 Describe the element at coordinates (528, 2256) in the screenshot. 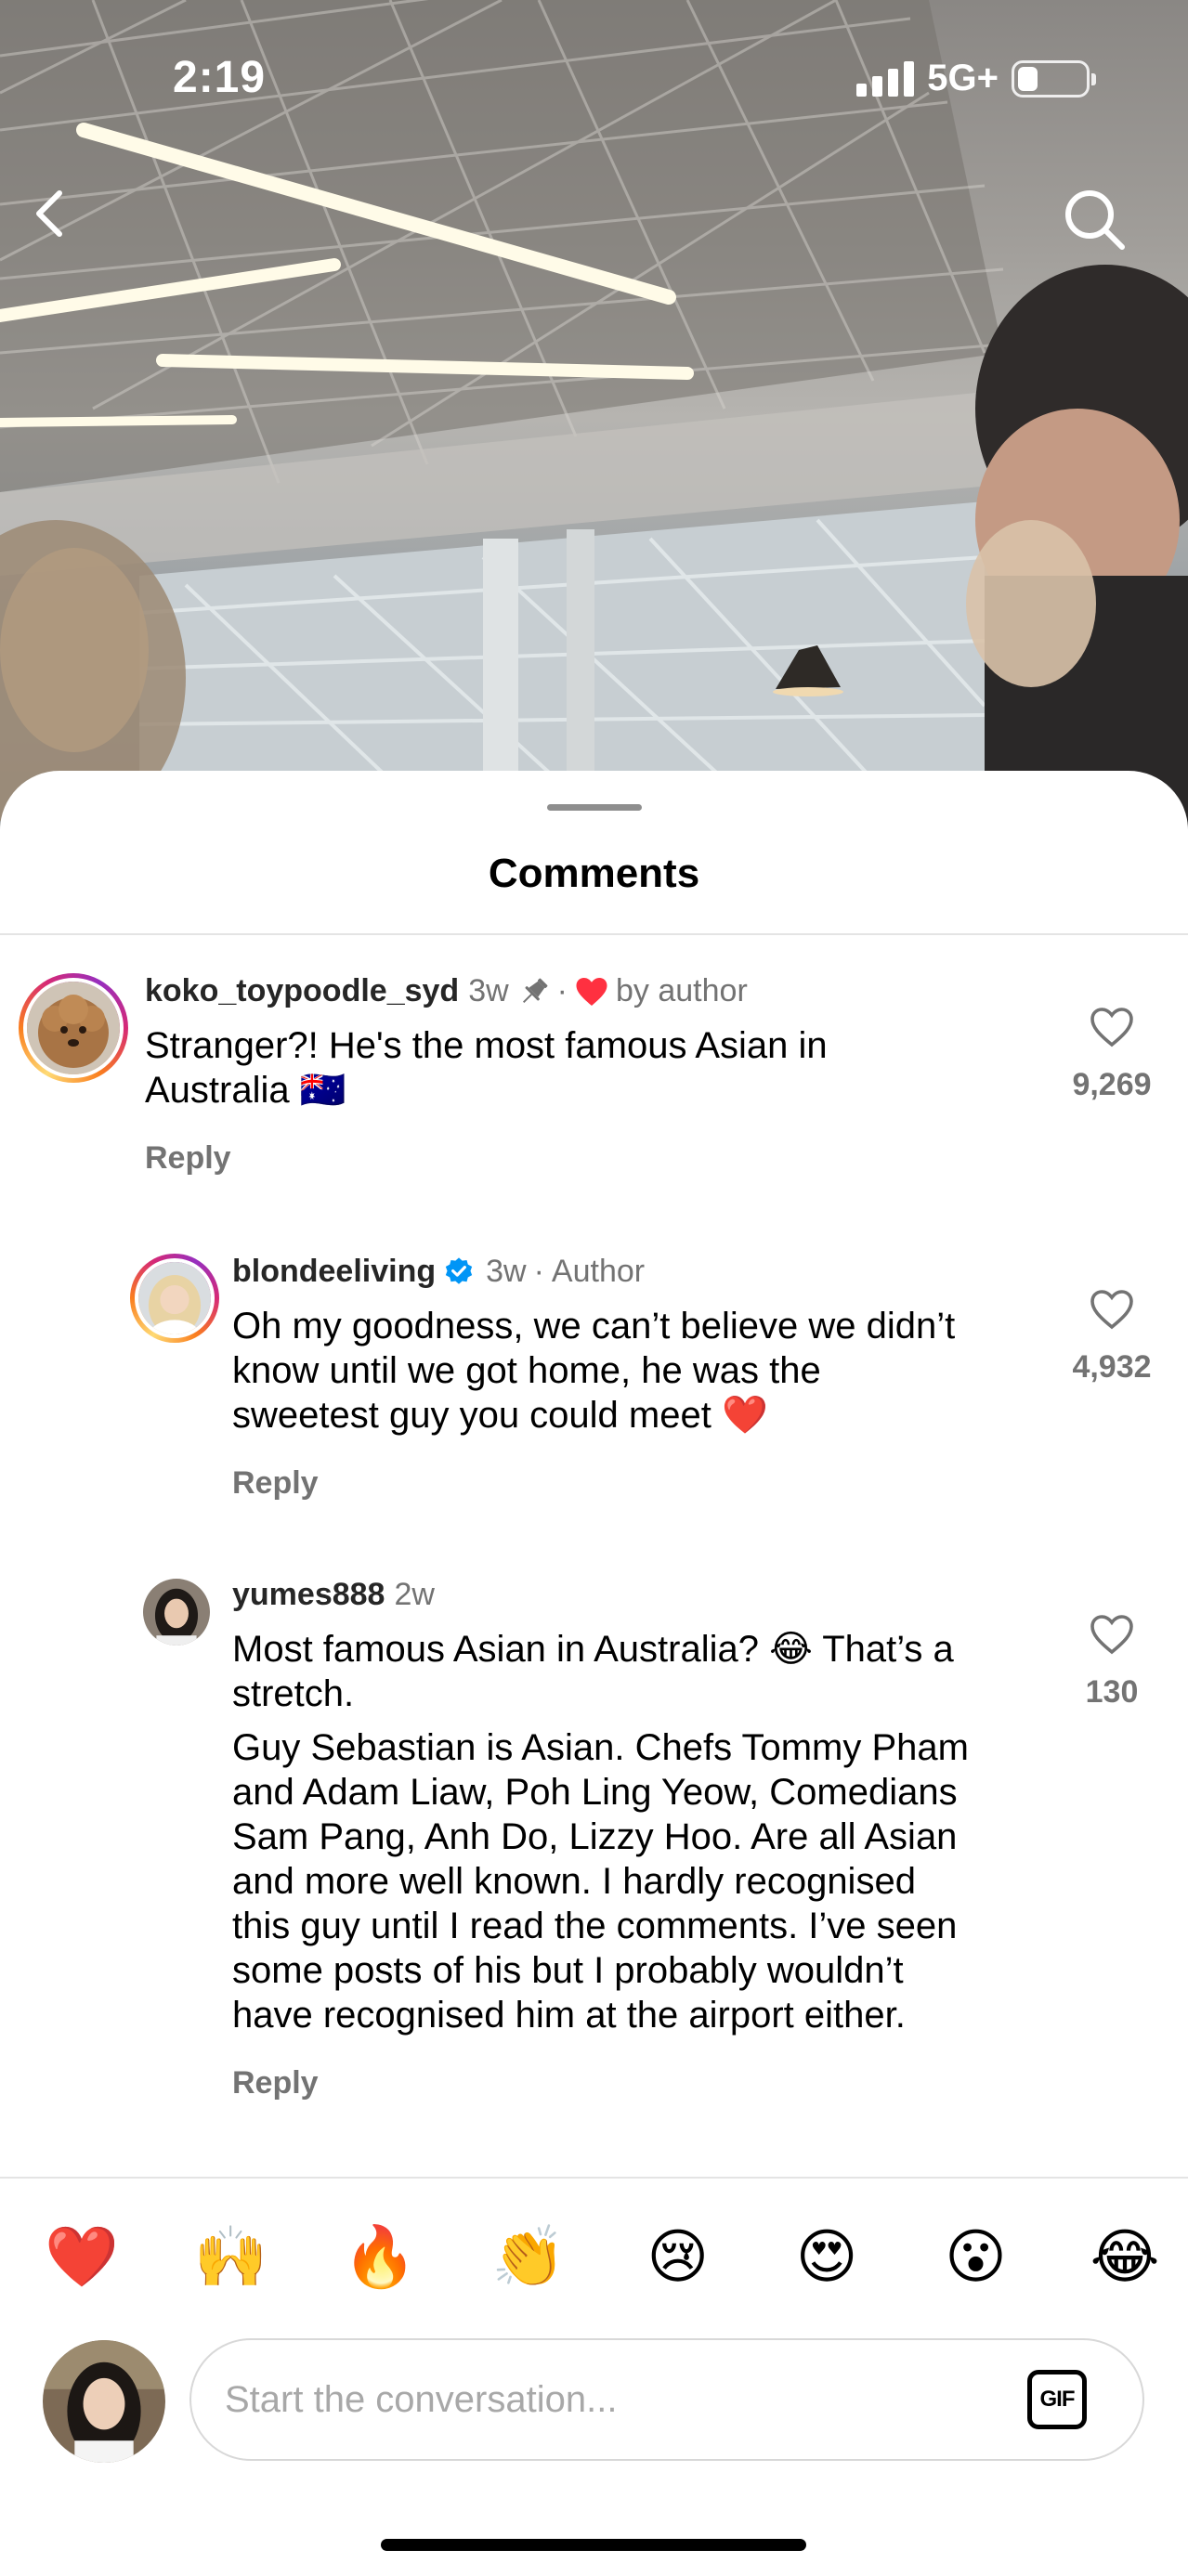

I see `emoji-clap-button: 👏` at that location.